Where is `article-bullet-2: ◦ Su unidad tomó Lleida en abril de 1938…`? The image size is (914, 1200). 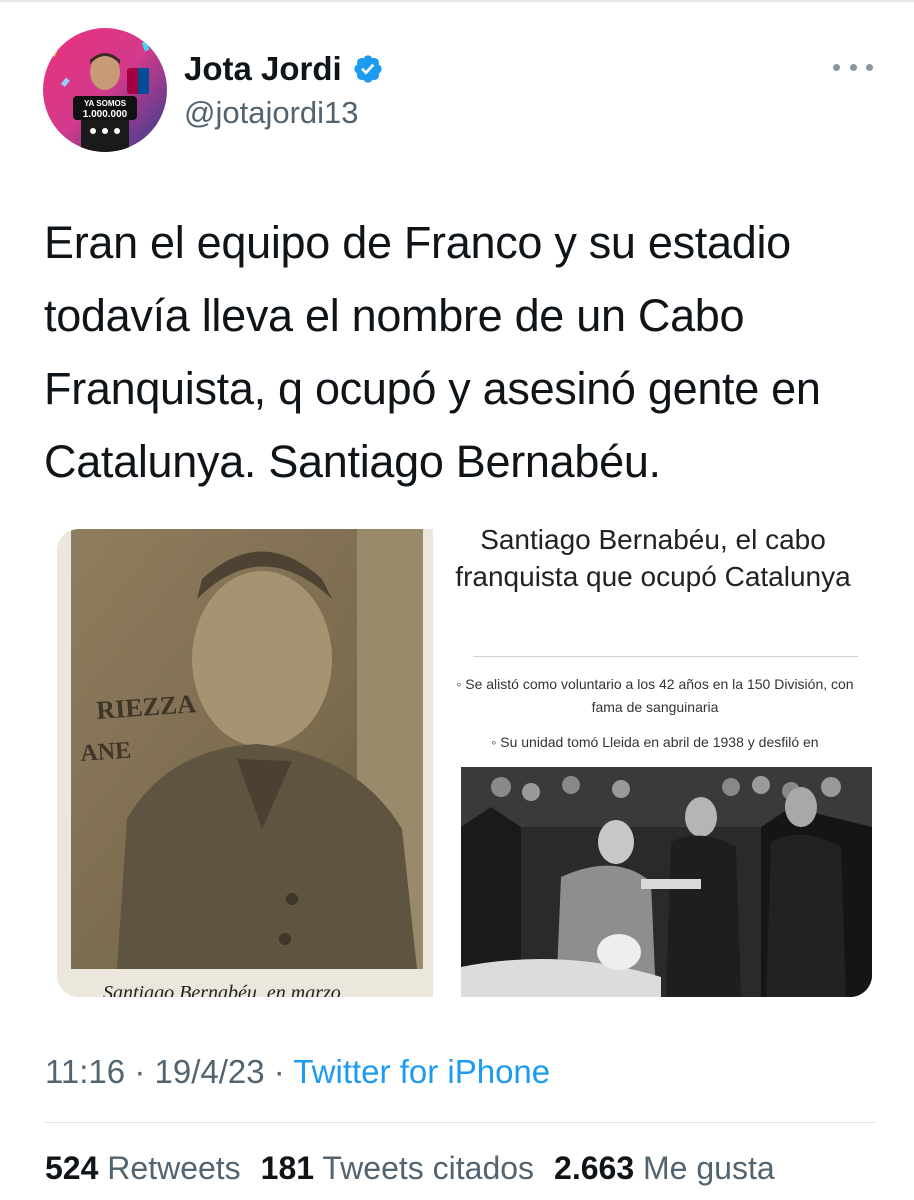 article-bullet-2: ◦ Su unidad tomó Lleida en abril de 1938… is located at coordinates (655, 742).